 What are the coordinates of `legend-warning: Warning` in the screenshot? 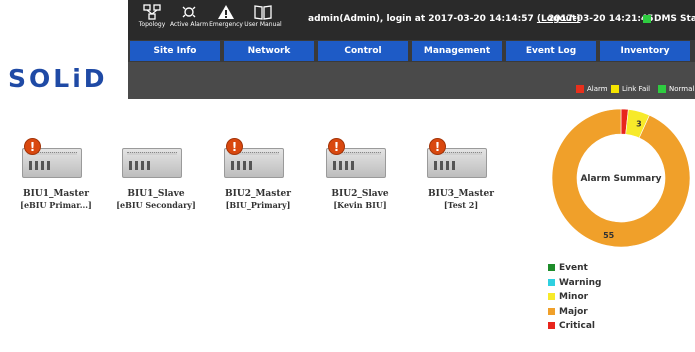 It's located at (574, 285).